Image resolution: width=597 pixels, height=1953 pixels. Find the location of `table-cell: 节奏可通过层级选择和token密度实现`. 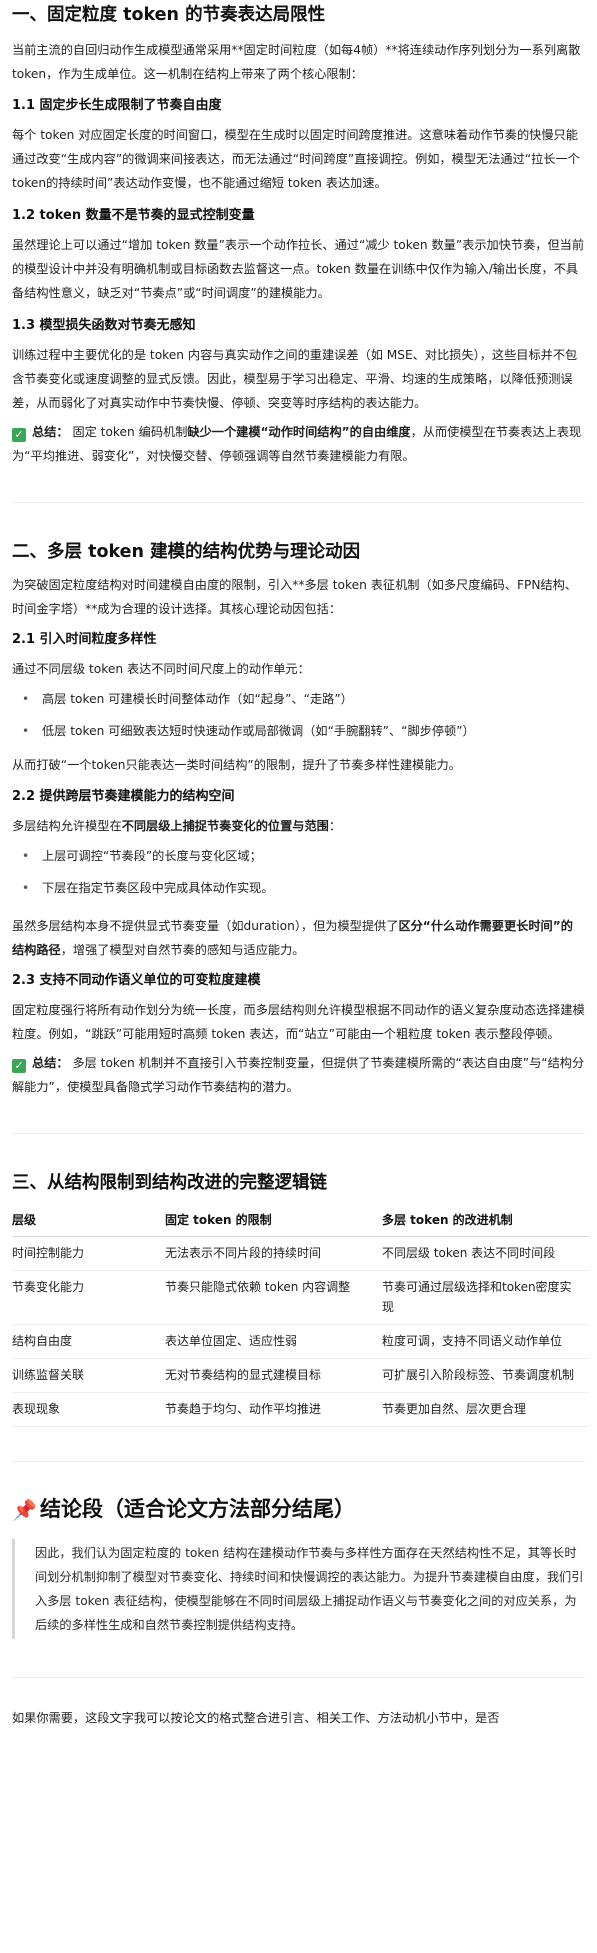

table-cell: 节奏可通过层级选择和token密度实现 is located at coordinates (485, 1297).